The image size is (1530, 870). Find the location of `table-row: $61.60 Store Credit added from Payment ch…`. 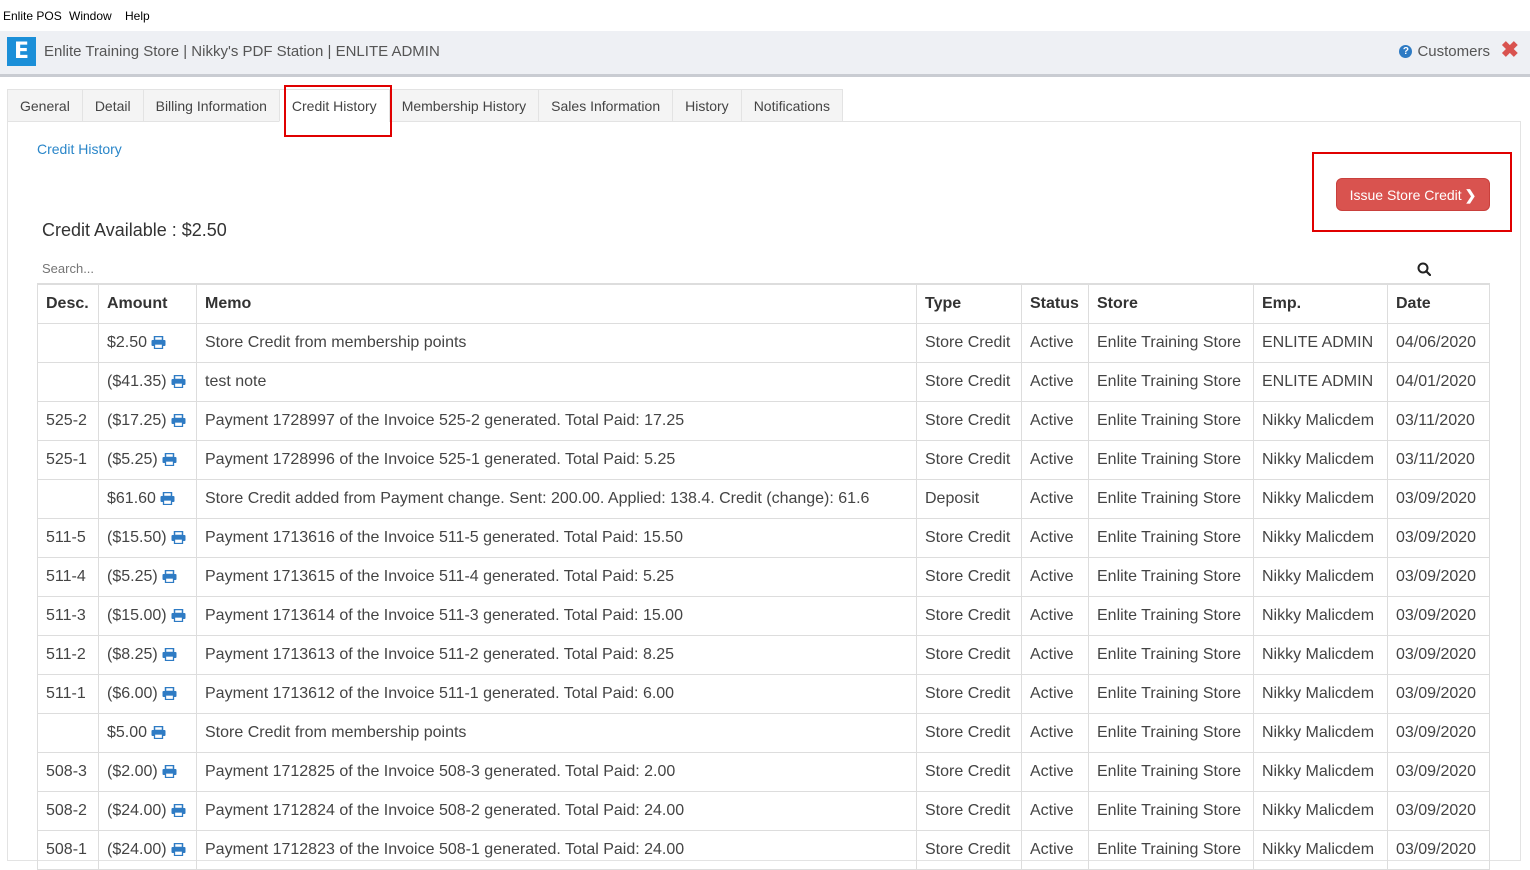

table-row: $61.60 Store Credit added from Payment ch… is located at coordinates (763, 499).